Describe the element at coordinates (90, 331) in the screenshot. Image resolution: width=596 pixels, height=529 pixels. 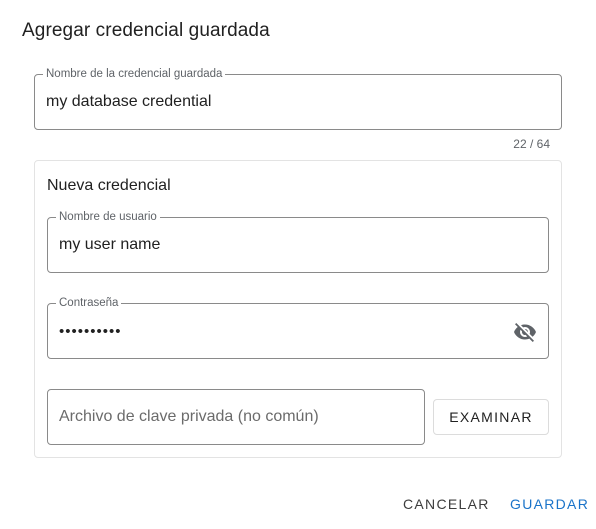
I see `password-input: ••••••••••` at that location.